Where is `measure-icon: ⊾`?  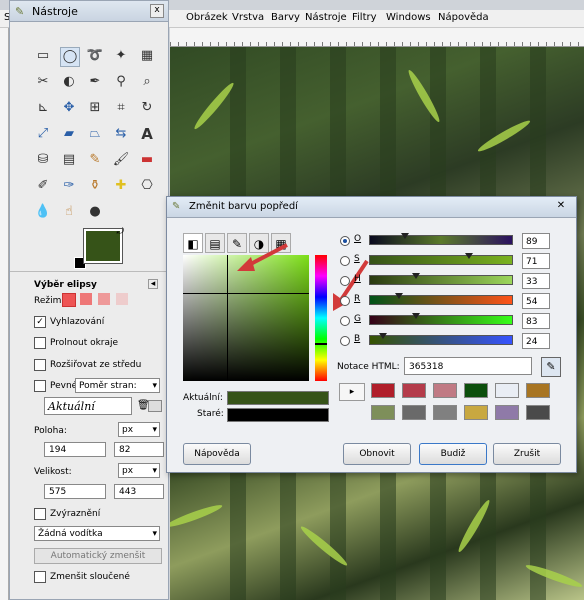
measure-icon: ⊾ is located at coordinates (43, 108).